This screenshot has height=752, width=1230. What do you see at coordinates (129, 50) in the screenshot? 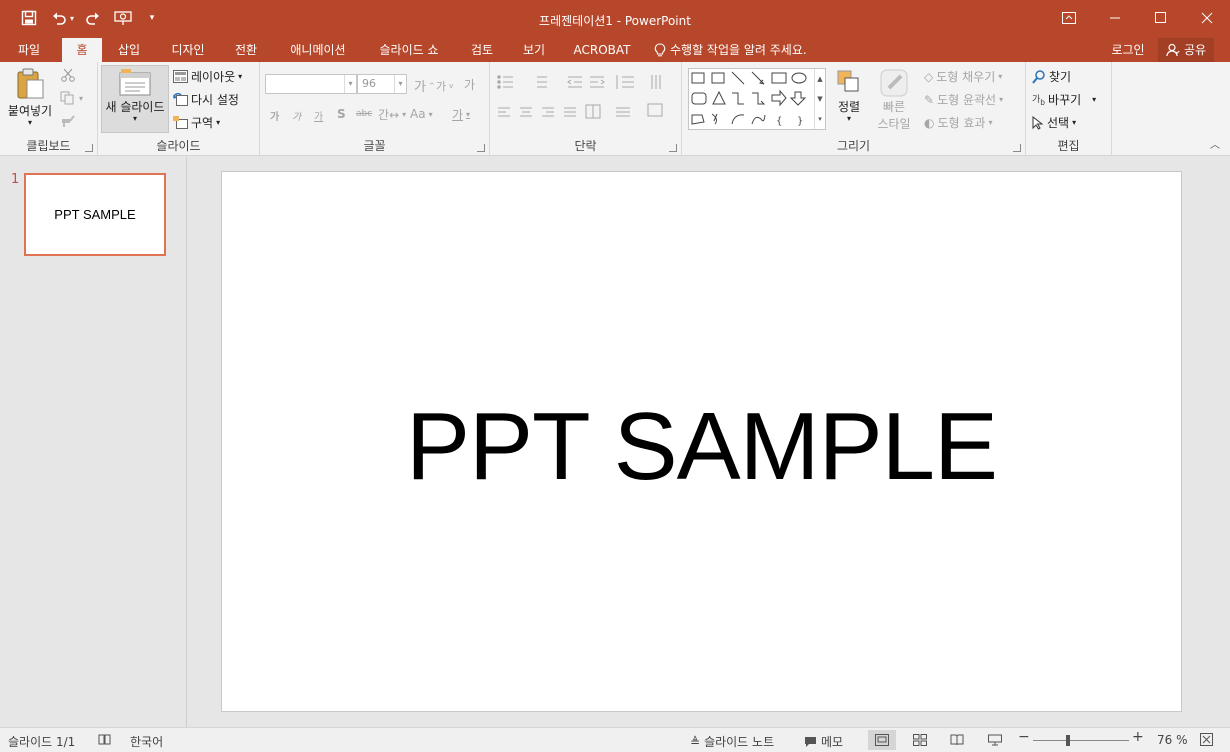
I see `tab-insert: 삽입` at bounding box center [129, 50].